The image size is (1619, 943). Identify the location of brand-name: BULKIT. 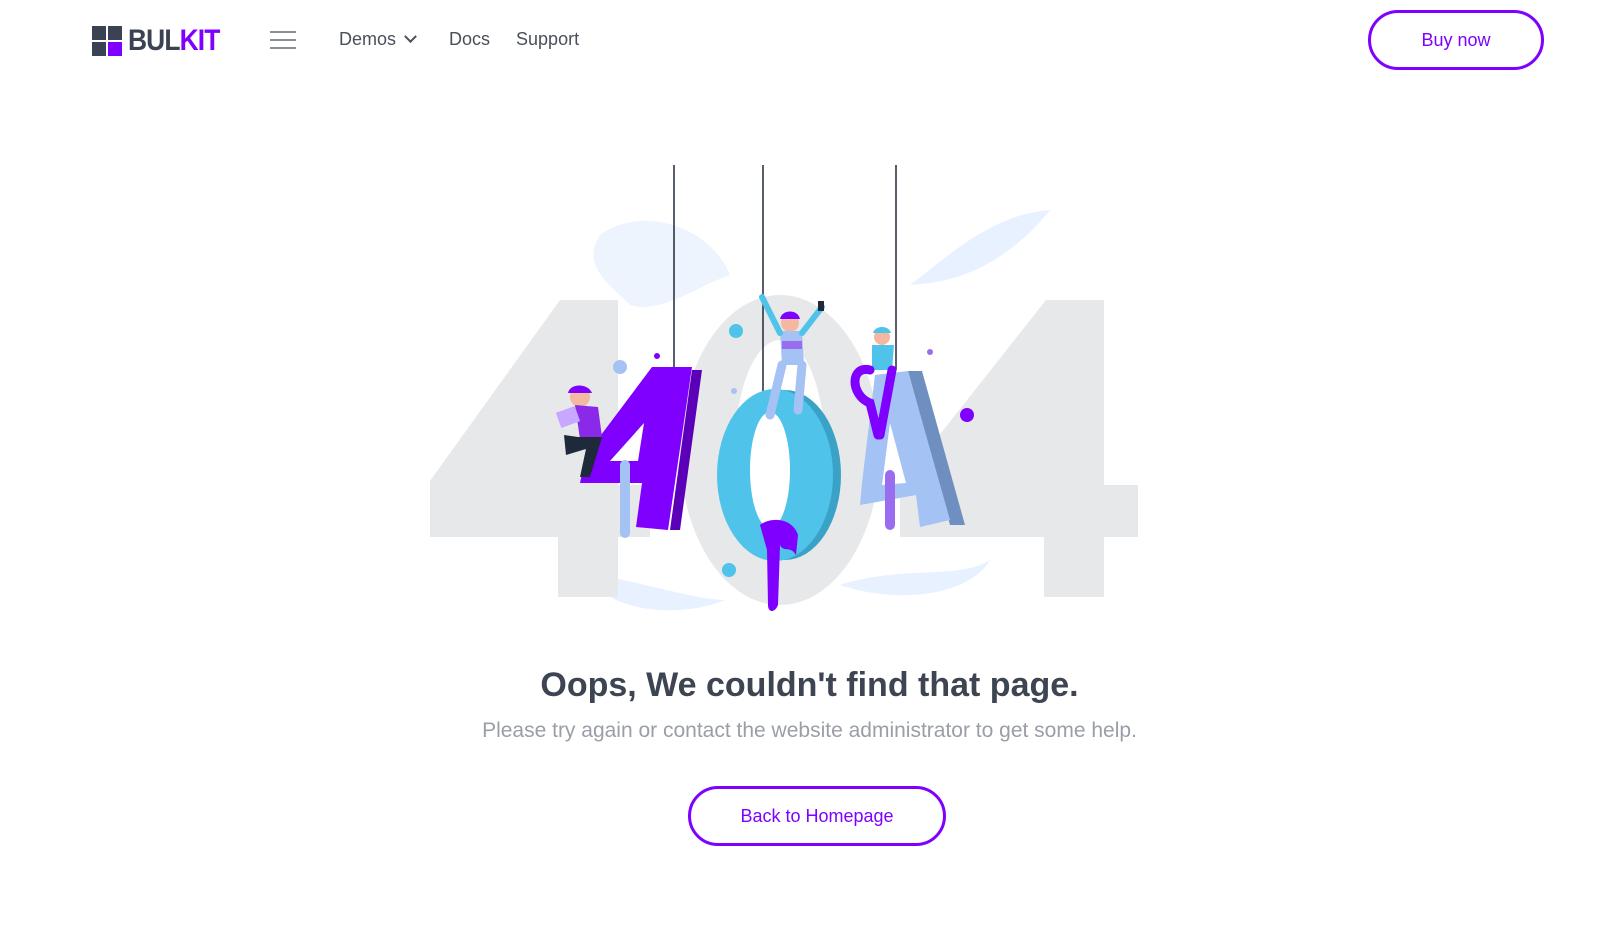
(174, 41).